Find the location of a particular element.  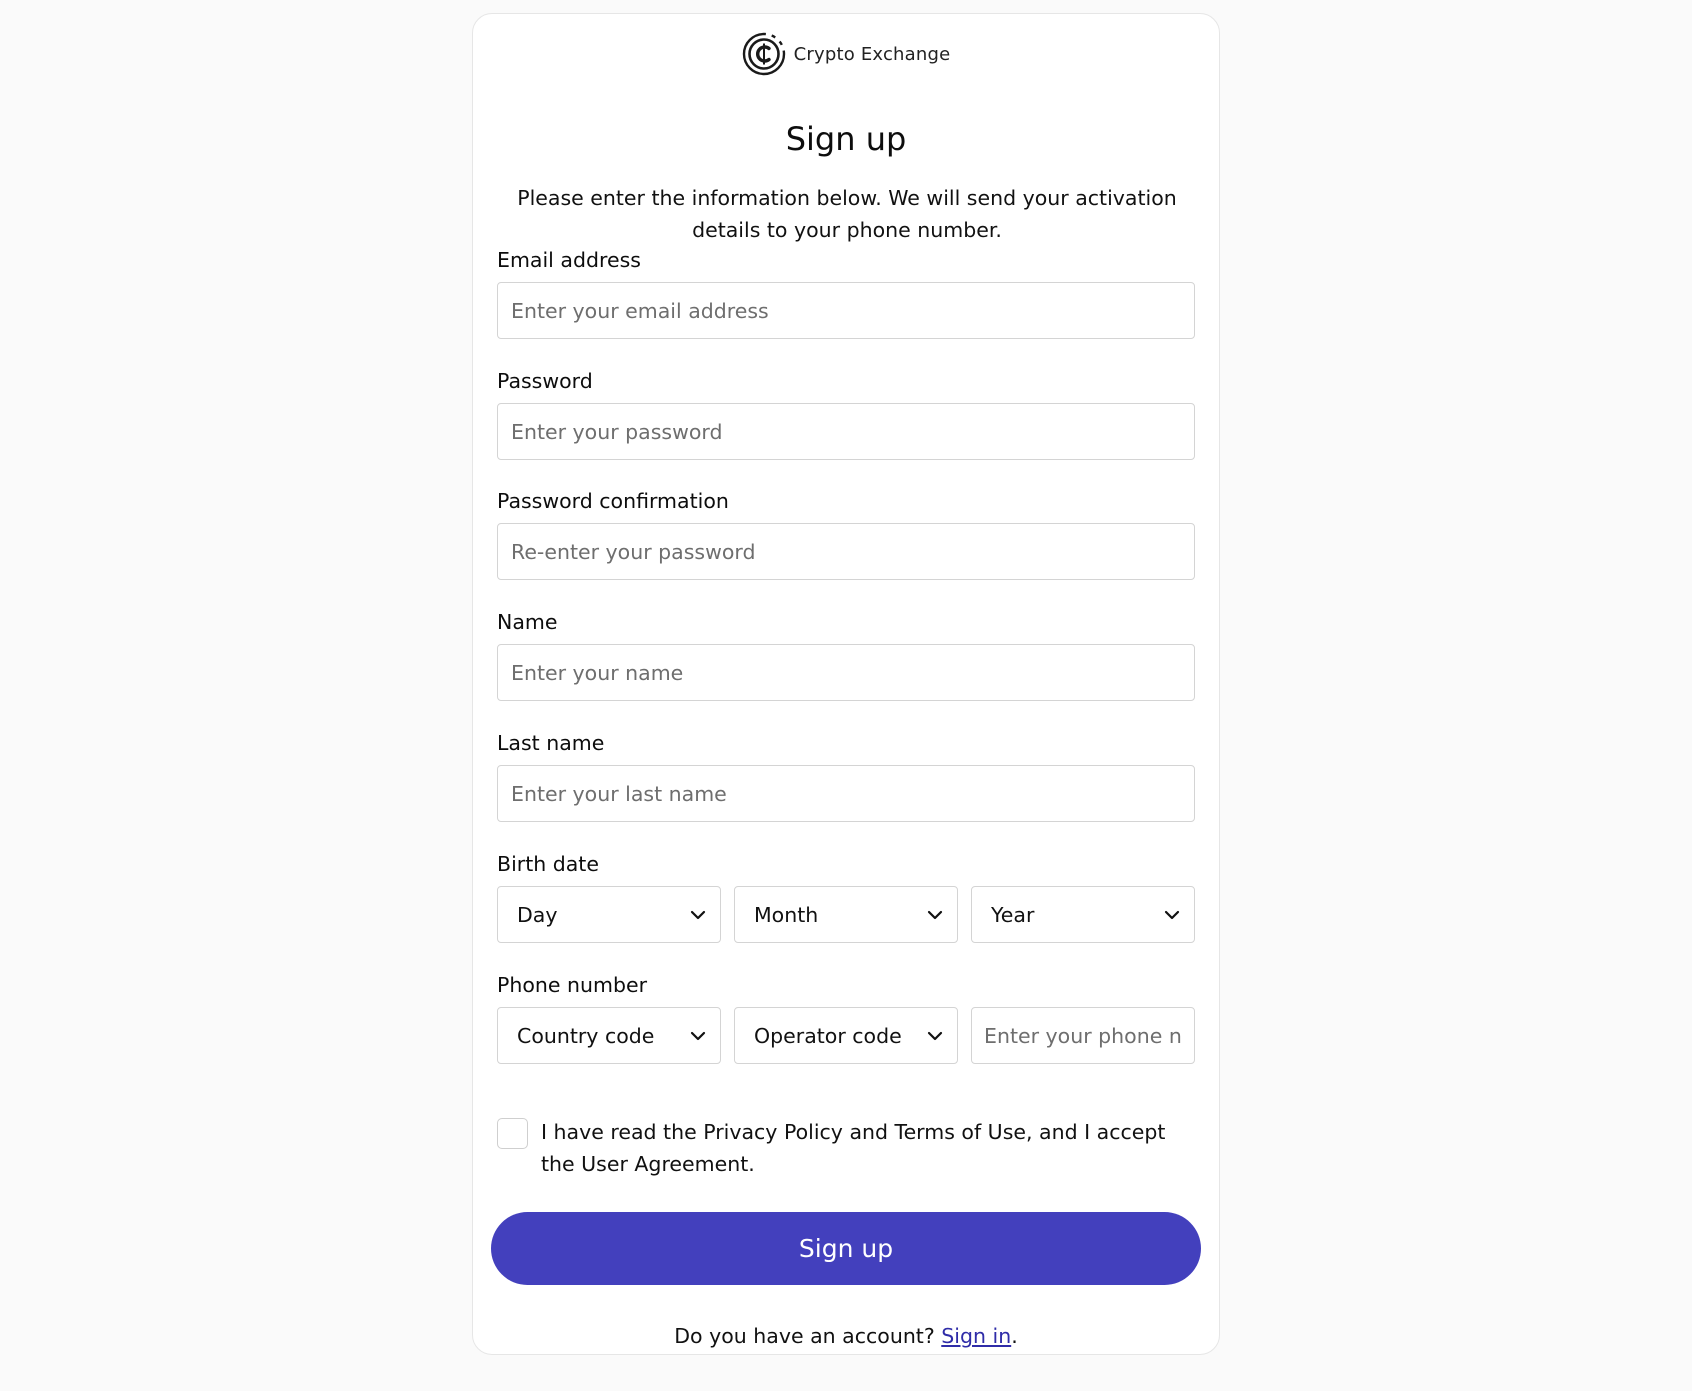

brand: Crypto Exchange is located at coordinates (846, 54).